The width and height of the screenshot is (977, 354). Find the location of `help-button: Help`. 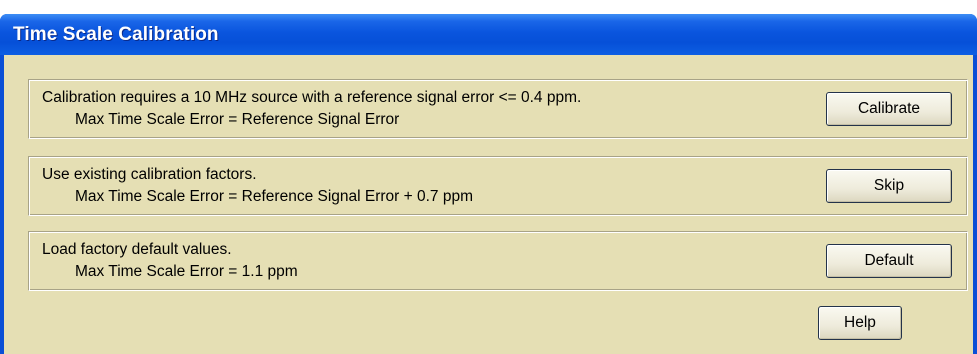

help-button: Help is located at coordinates (860, 323).